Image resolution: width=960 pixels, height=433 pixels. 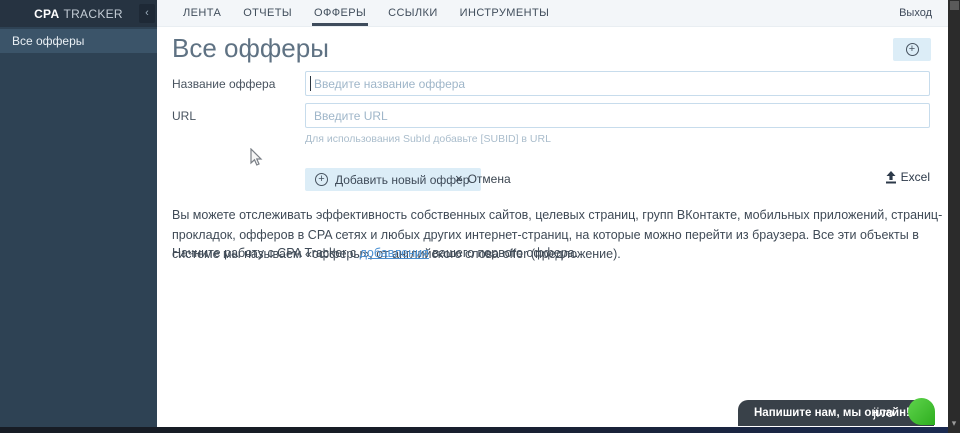 I want to click on sidebar-item-all-offers: Все офферы, so click(x=78, y=41).